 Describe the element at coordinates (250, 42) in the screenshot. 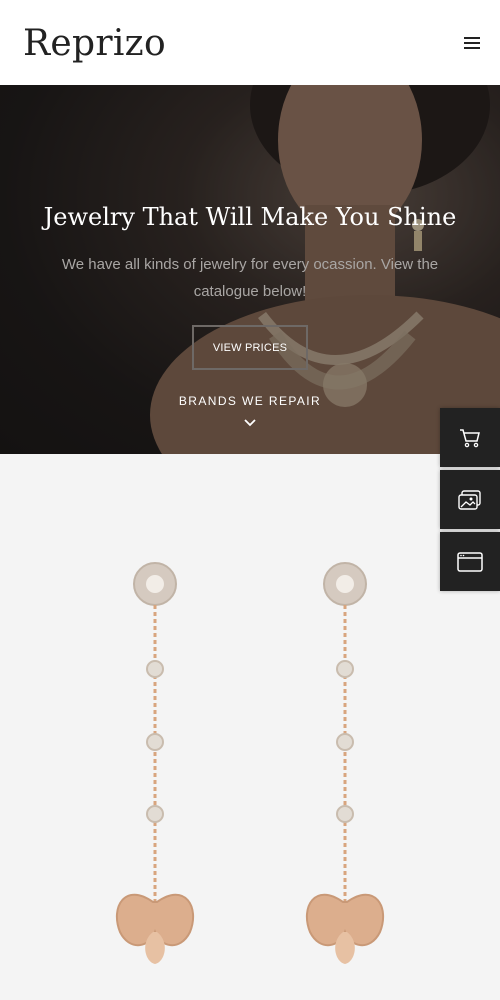

I see `site-header: Reprizo` at that location.